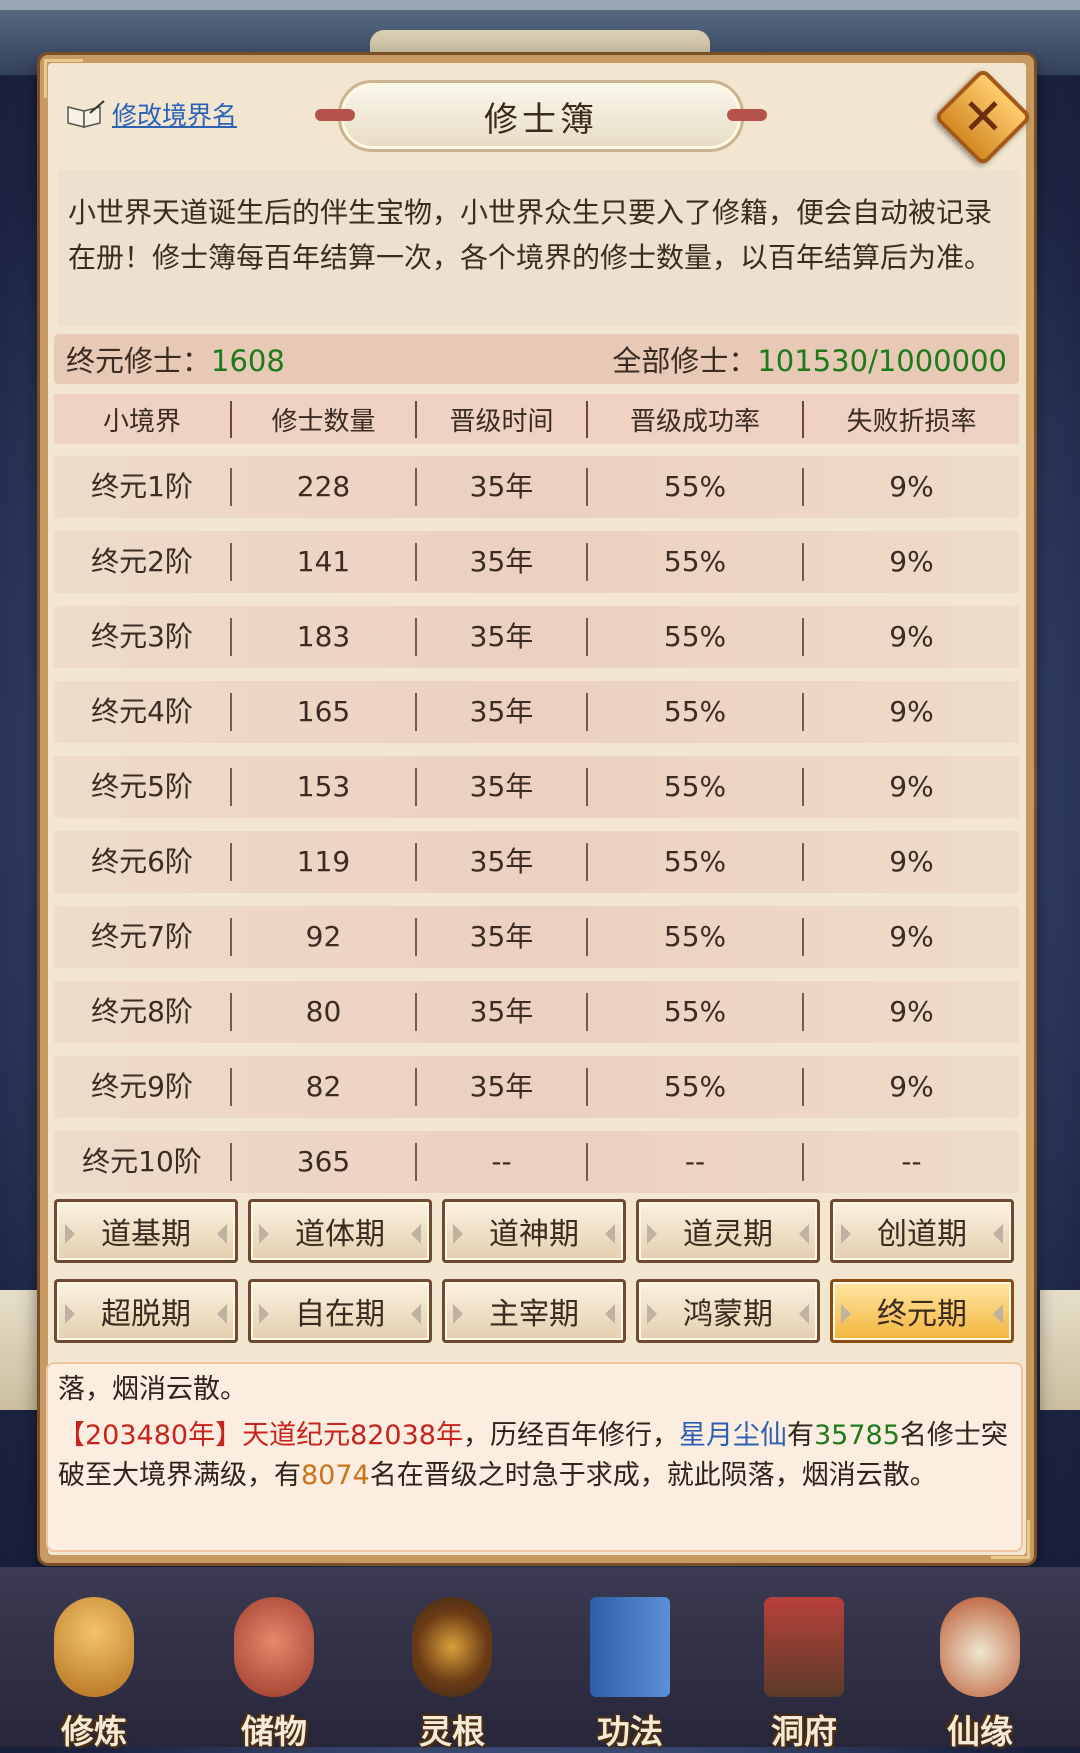 Image resolution: width=1080 pixels, height=1753 pixels. Describe the element at coordinates (324, 787) in the screenshot. I see `cell-count: 153` at that location.